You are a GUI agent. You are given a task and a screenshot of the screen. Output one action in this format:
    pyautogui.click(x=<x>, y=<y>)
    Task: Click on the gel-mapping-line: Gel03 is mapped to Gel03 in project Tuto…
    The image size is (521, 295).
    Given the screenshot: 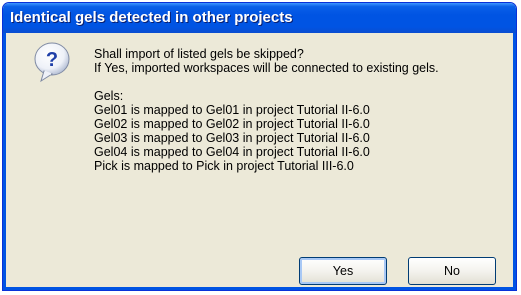 What is the action you would take?
    pyautogui.click(x=232, y=138)
    